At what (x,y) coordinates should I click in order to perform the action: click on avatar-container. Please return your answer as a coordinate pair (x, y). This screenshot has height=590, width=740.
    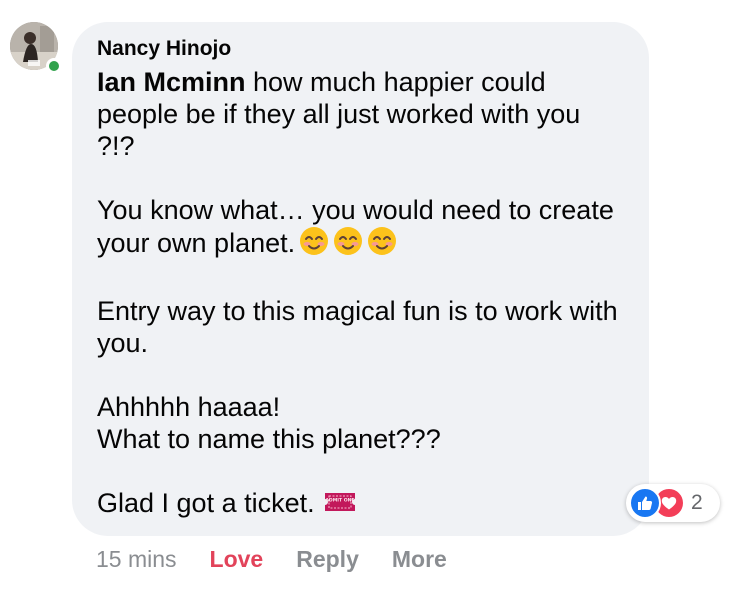
    Looking at the image, I should click on (36, 48).